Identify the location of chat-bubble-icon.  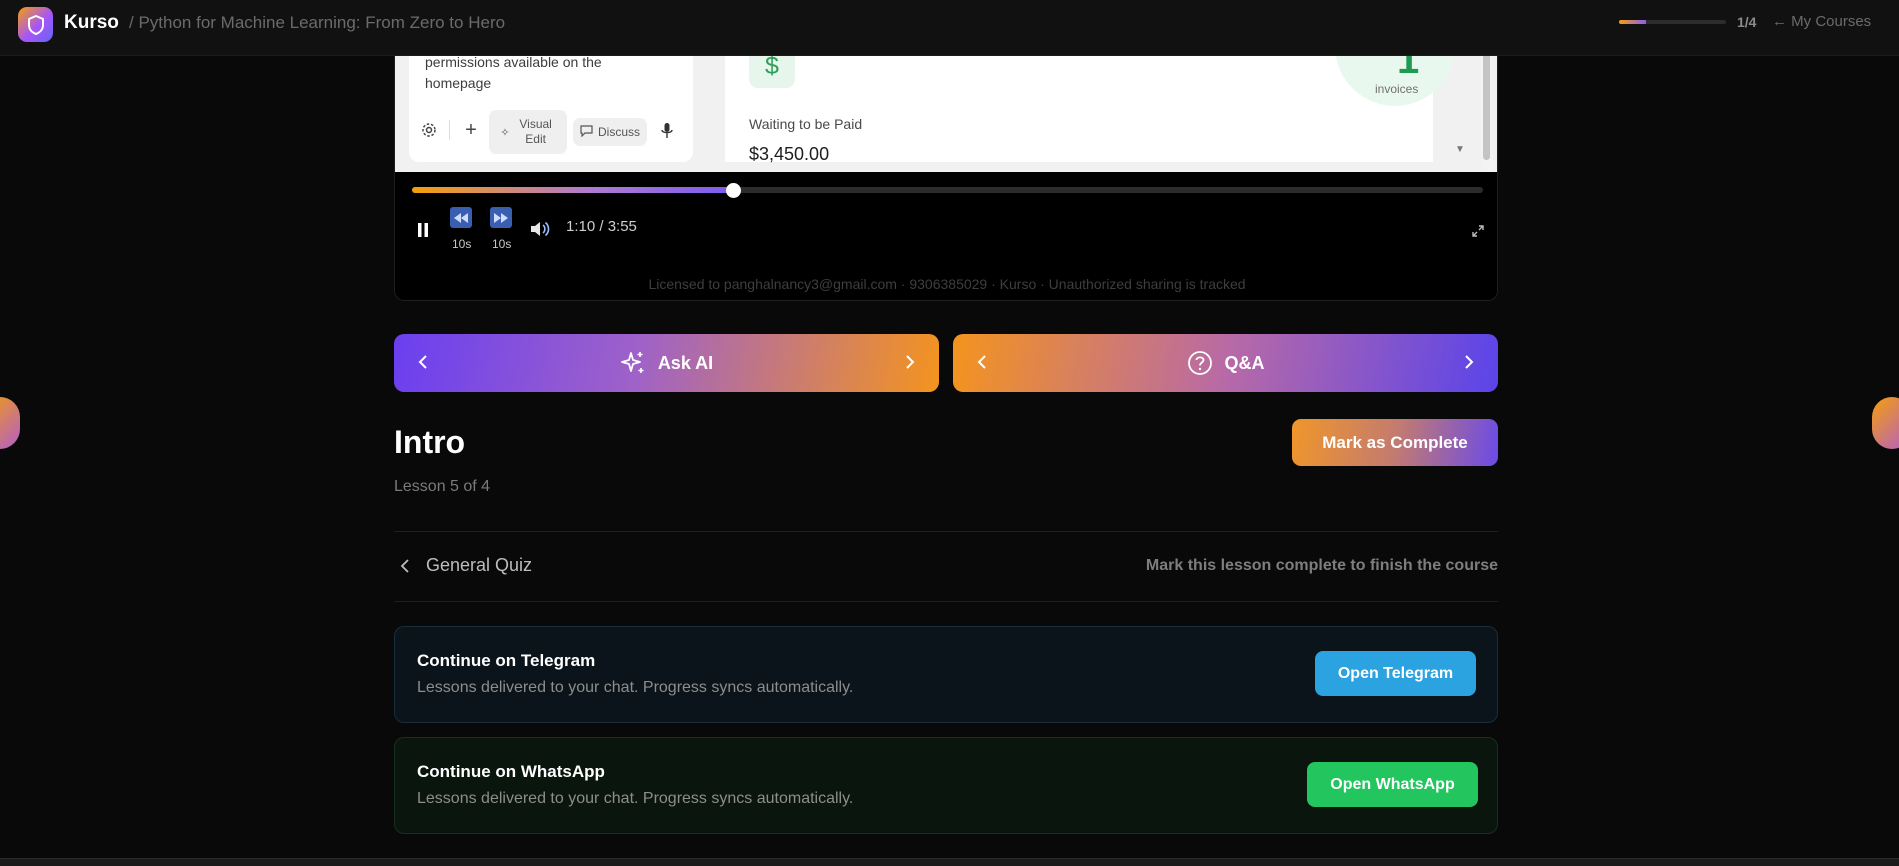
(586, 132).